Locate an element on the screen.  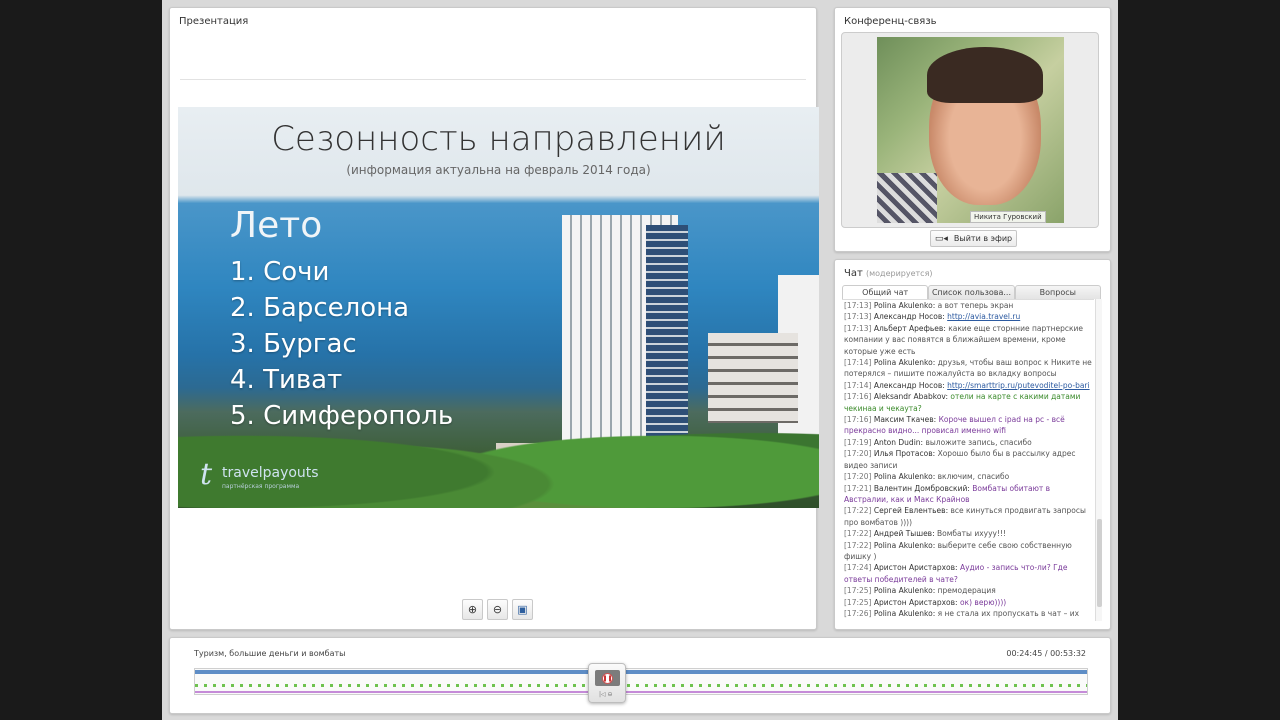
chat-moderated-label: (модерируется) is located at coordinates (899, 273).